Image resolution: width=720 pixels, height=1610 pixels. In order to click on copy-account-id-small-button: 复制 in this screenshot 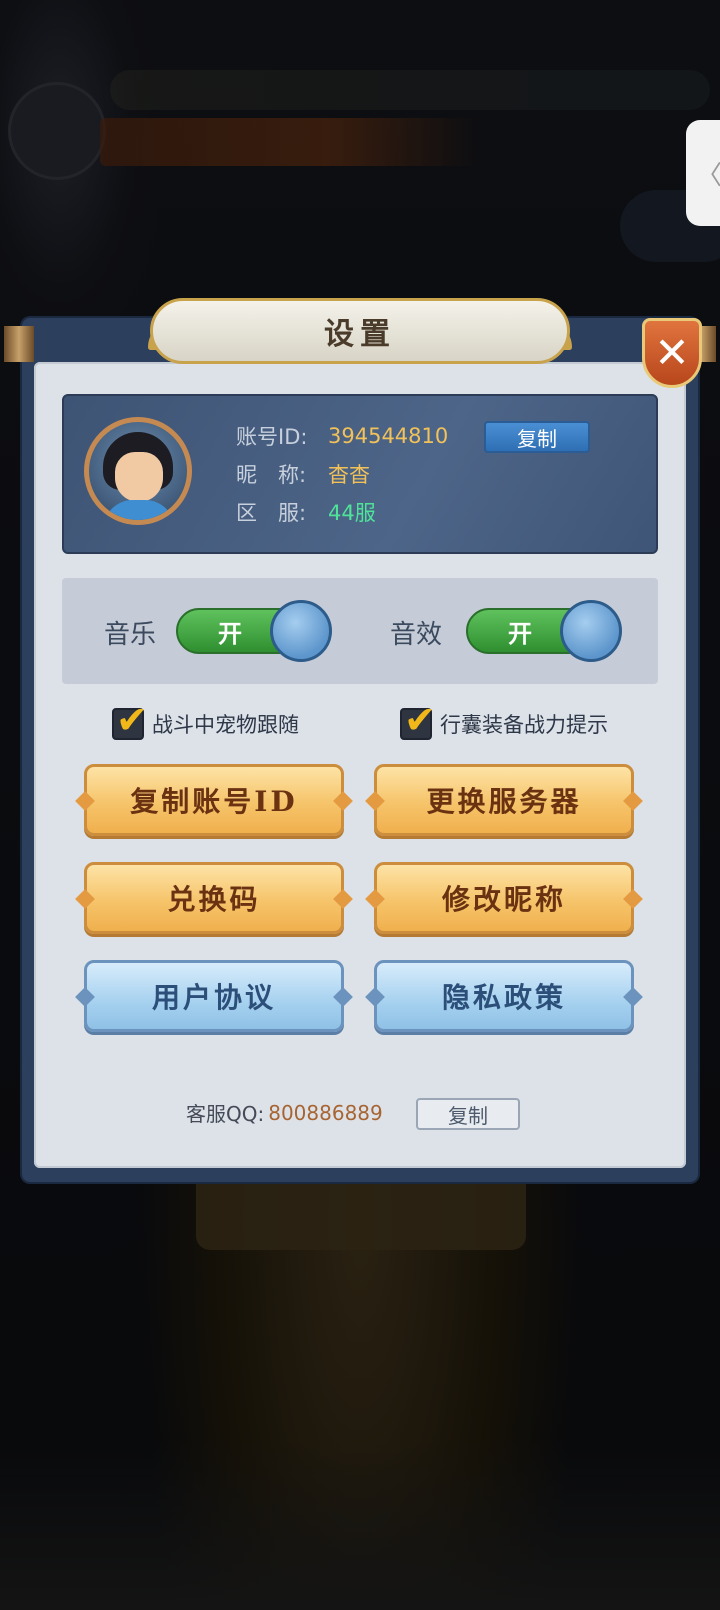, I will do `click(537, 437)`.